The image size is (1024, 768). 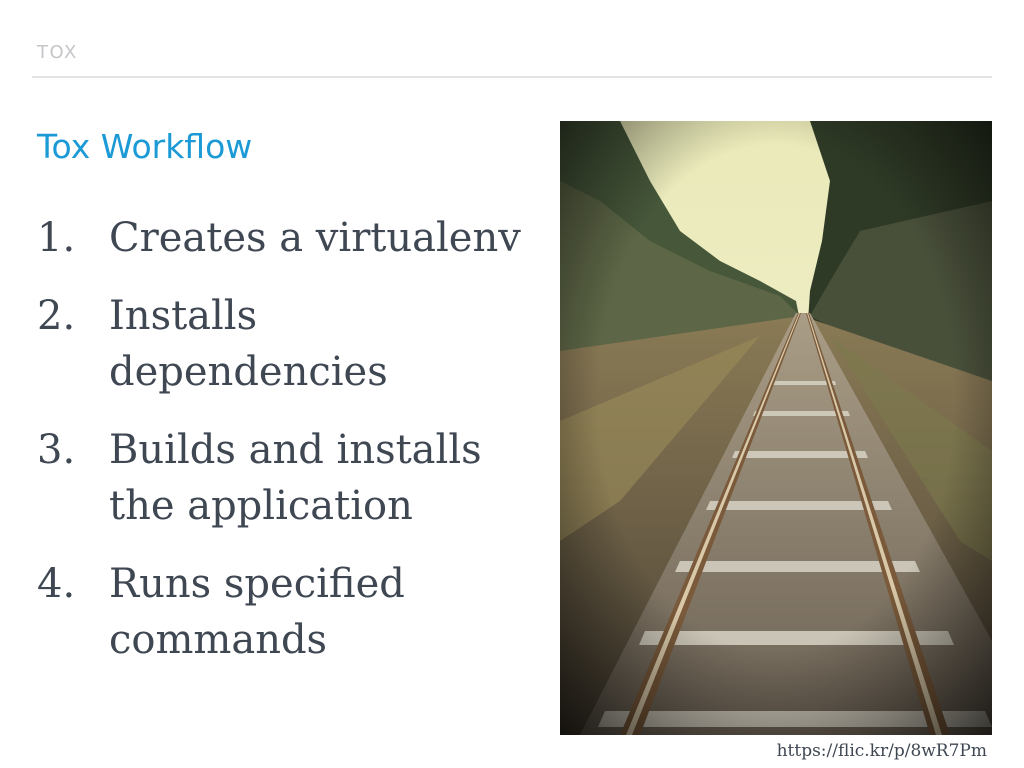 I want to click on step-text: Runs specified commands, so click(x=257, y=612).